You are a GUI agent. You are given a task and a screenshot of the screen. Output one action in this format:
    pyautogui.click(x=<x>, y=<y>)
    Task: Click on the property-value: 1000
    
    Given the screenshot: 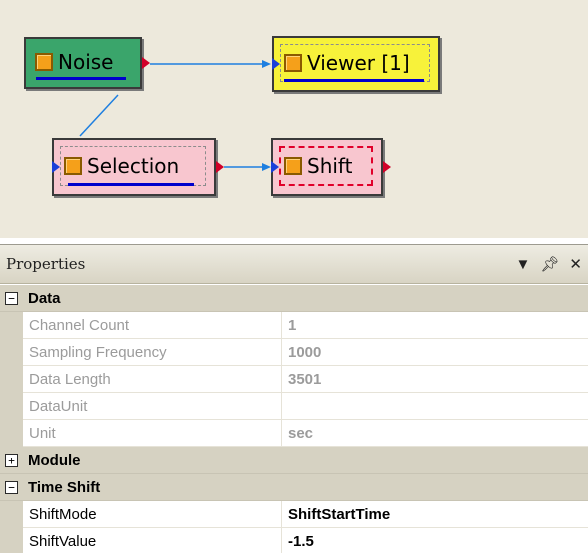 What is the action you would take?
    pyautogui.click(x=435, y=352)
    